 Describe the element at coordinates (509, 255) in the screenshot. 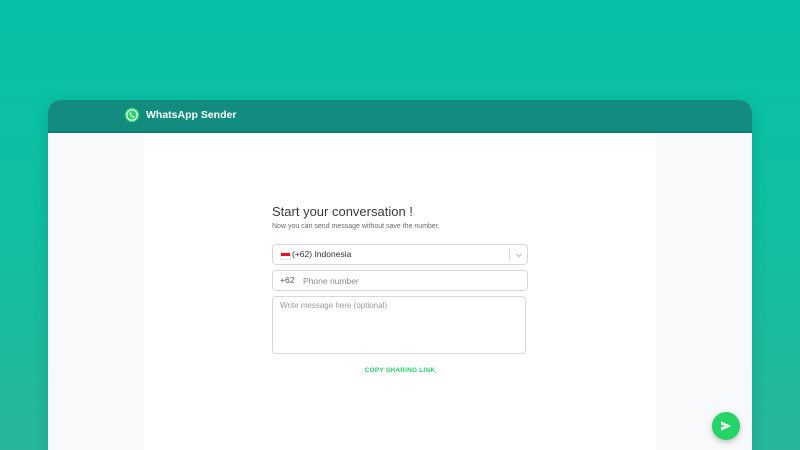

I see `select-divider` at that location.